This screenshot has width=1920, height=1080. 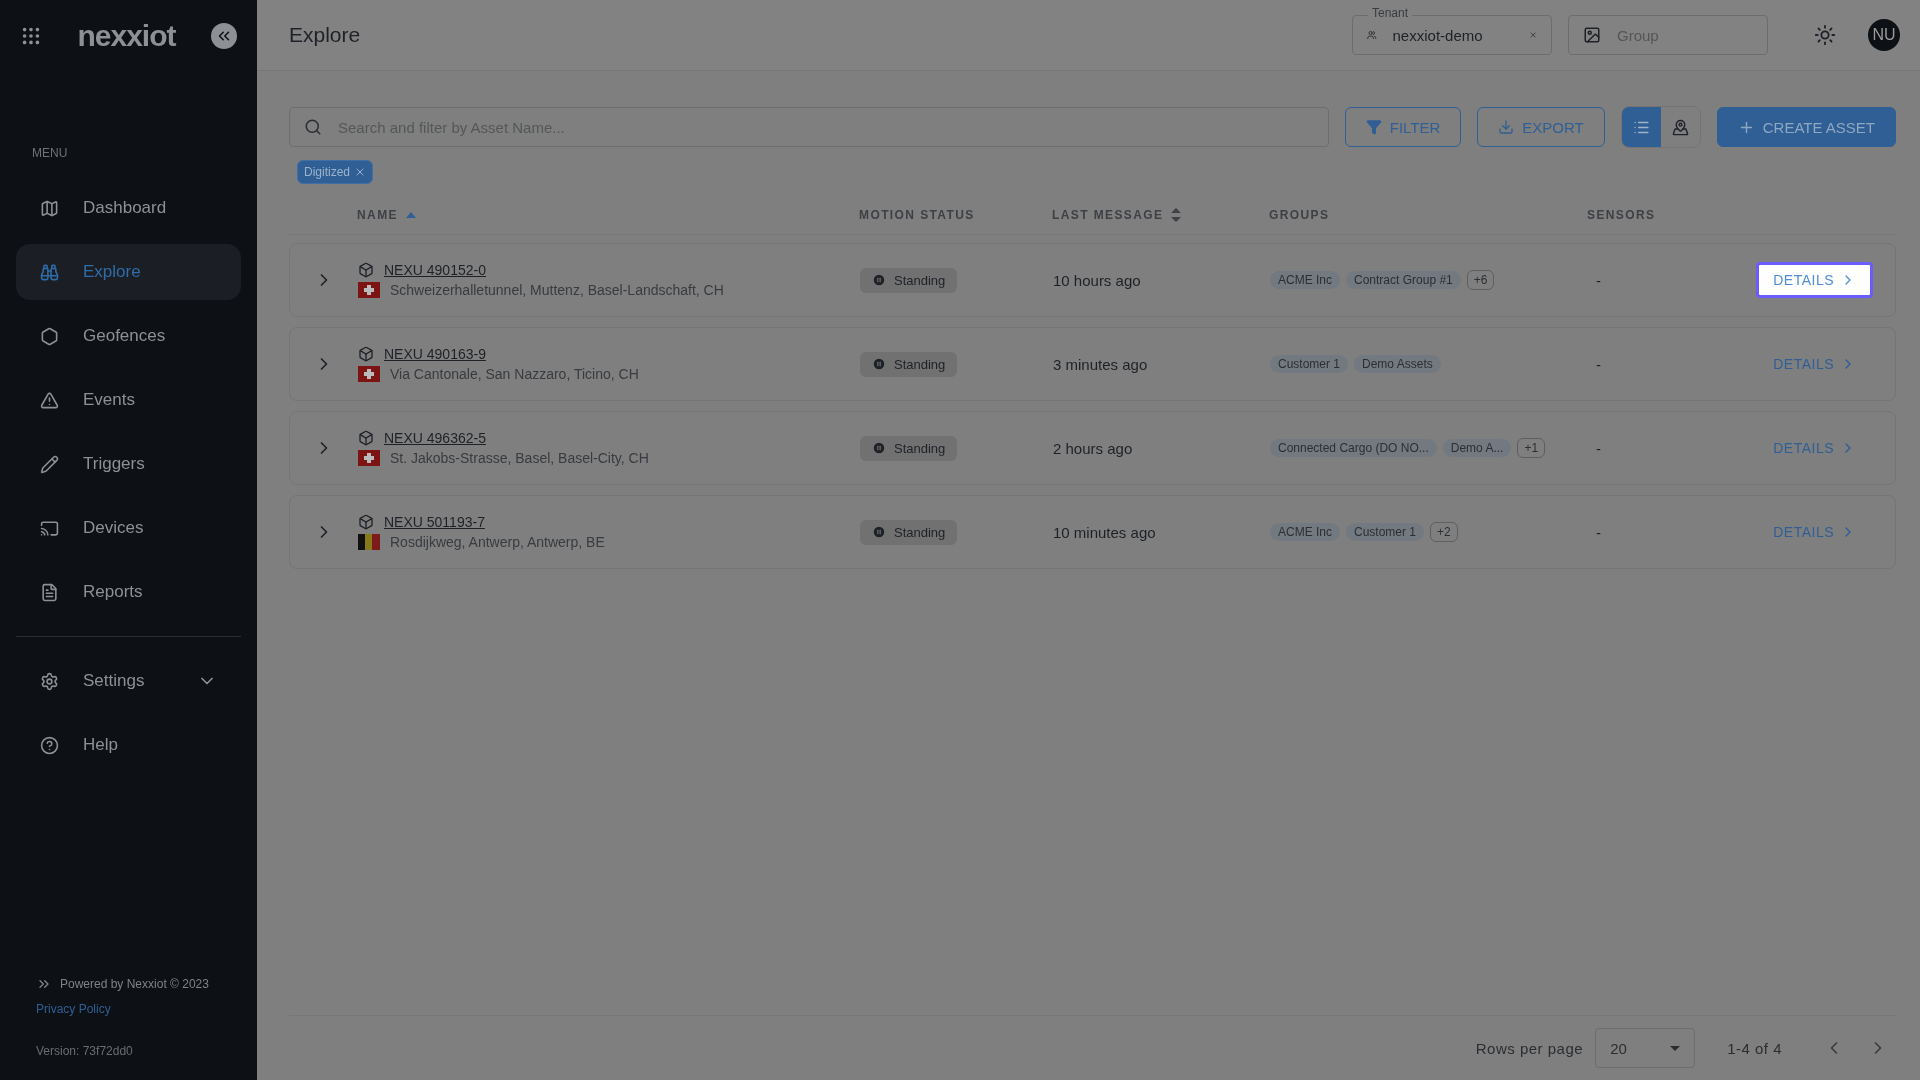 What do you see at coordinates (1390, 13) in the screenshot?
I see `tenant-label: Tenant` at bounding box center [1390, 13].